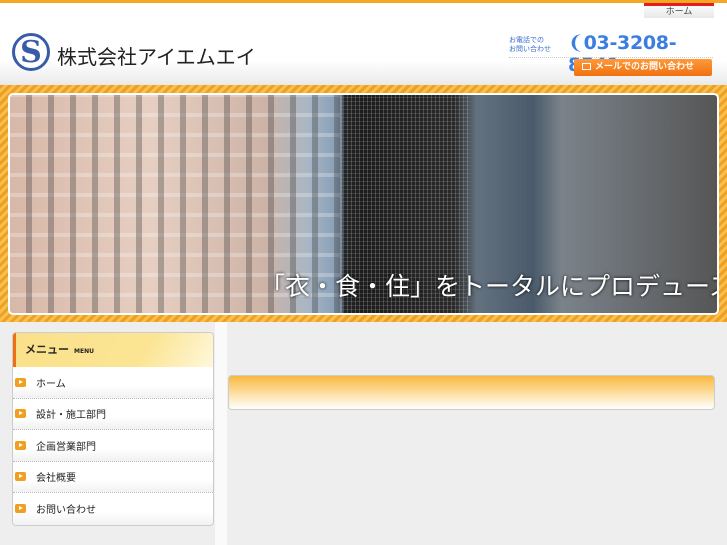  I want to click on side-menu: メニュー MENU ホーム 設計・施工部門 企画営業部門 会社概要 お問い合わせ, so click(113, 429).